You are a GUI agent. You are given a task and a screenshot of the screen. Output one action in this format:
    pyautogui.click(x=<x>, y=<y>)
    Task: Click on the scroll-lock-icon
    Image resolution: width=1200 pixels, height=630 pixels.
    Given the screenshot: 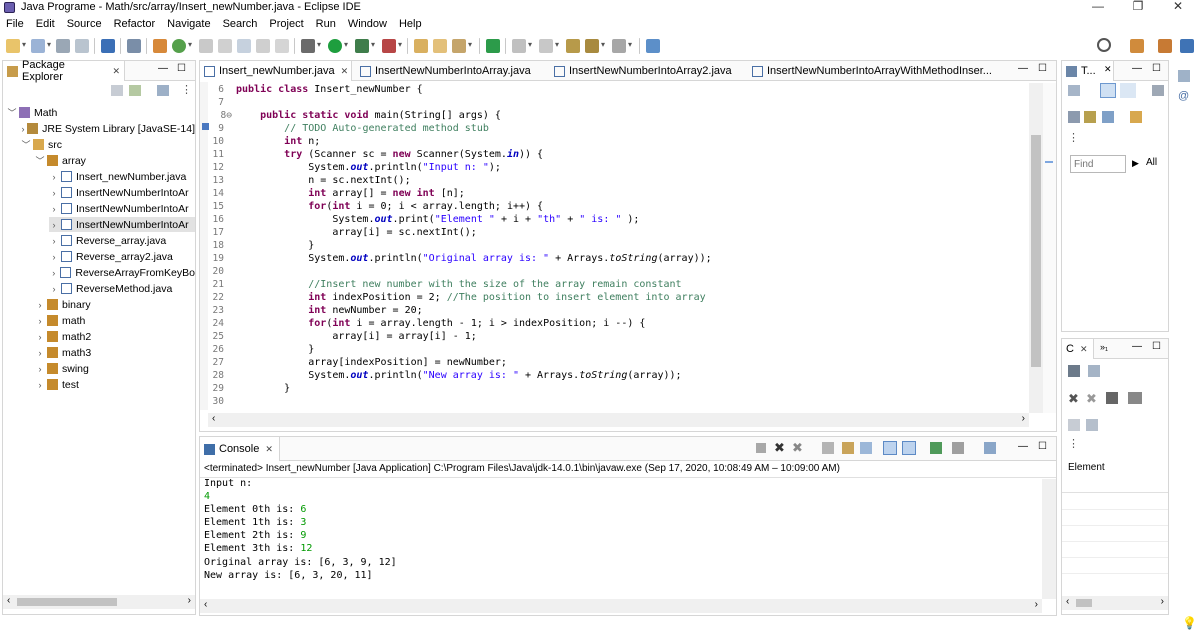 What is the action you would take?
    pyautogui.click(x=848, y=448)
    